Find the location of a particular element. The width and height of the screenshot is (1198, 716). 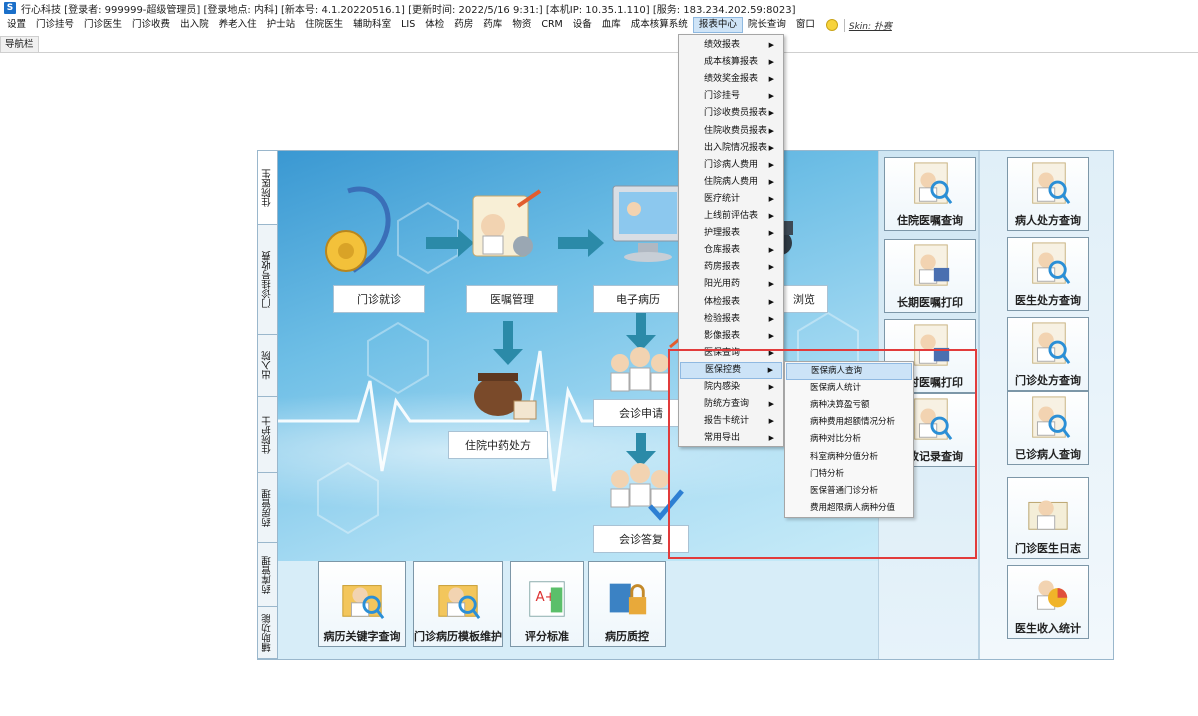

vtab-label: 门诊挂号收费 is located at coordinates (267, 279).